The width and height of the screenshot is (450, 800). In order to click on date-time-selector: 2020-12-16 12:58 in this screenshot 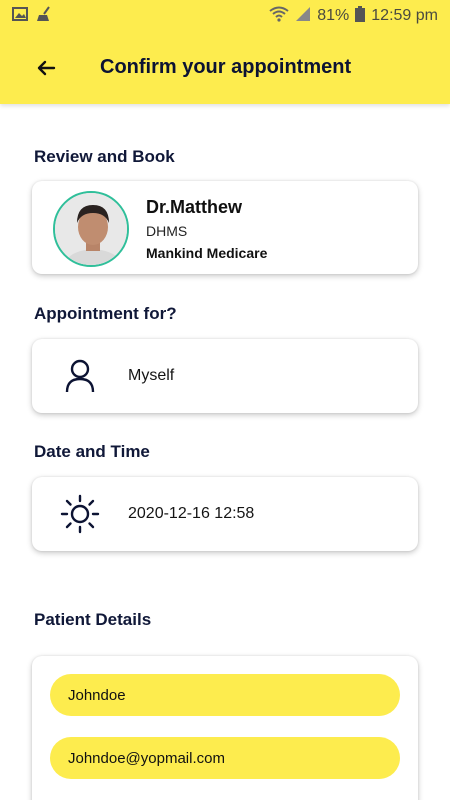, I will do `click(225, 514)`.